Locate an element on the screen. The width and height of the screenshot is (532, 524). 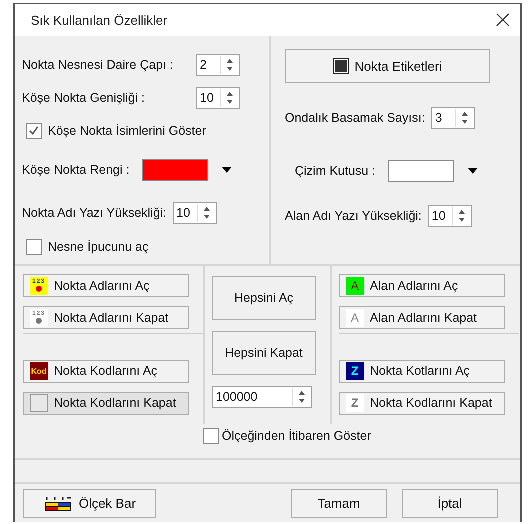
spin-field: 3 is located at coordinates (453, 118).